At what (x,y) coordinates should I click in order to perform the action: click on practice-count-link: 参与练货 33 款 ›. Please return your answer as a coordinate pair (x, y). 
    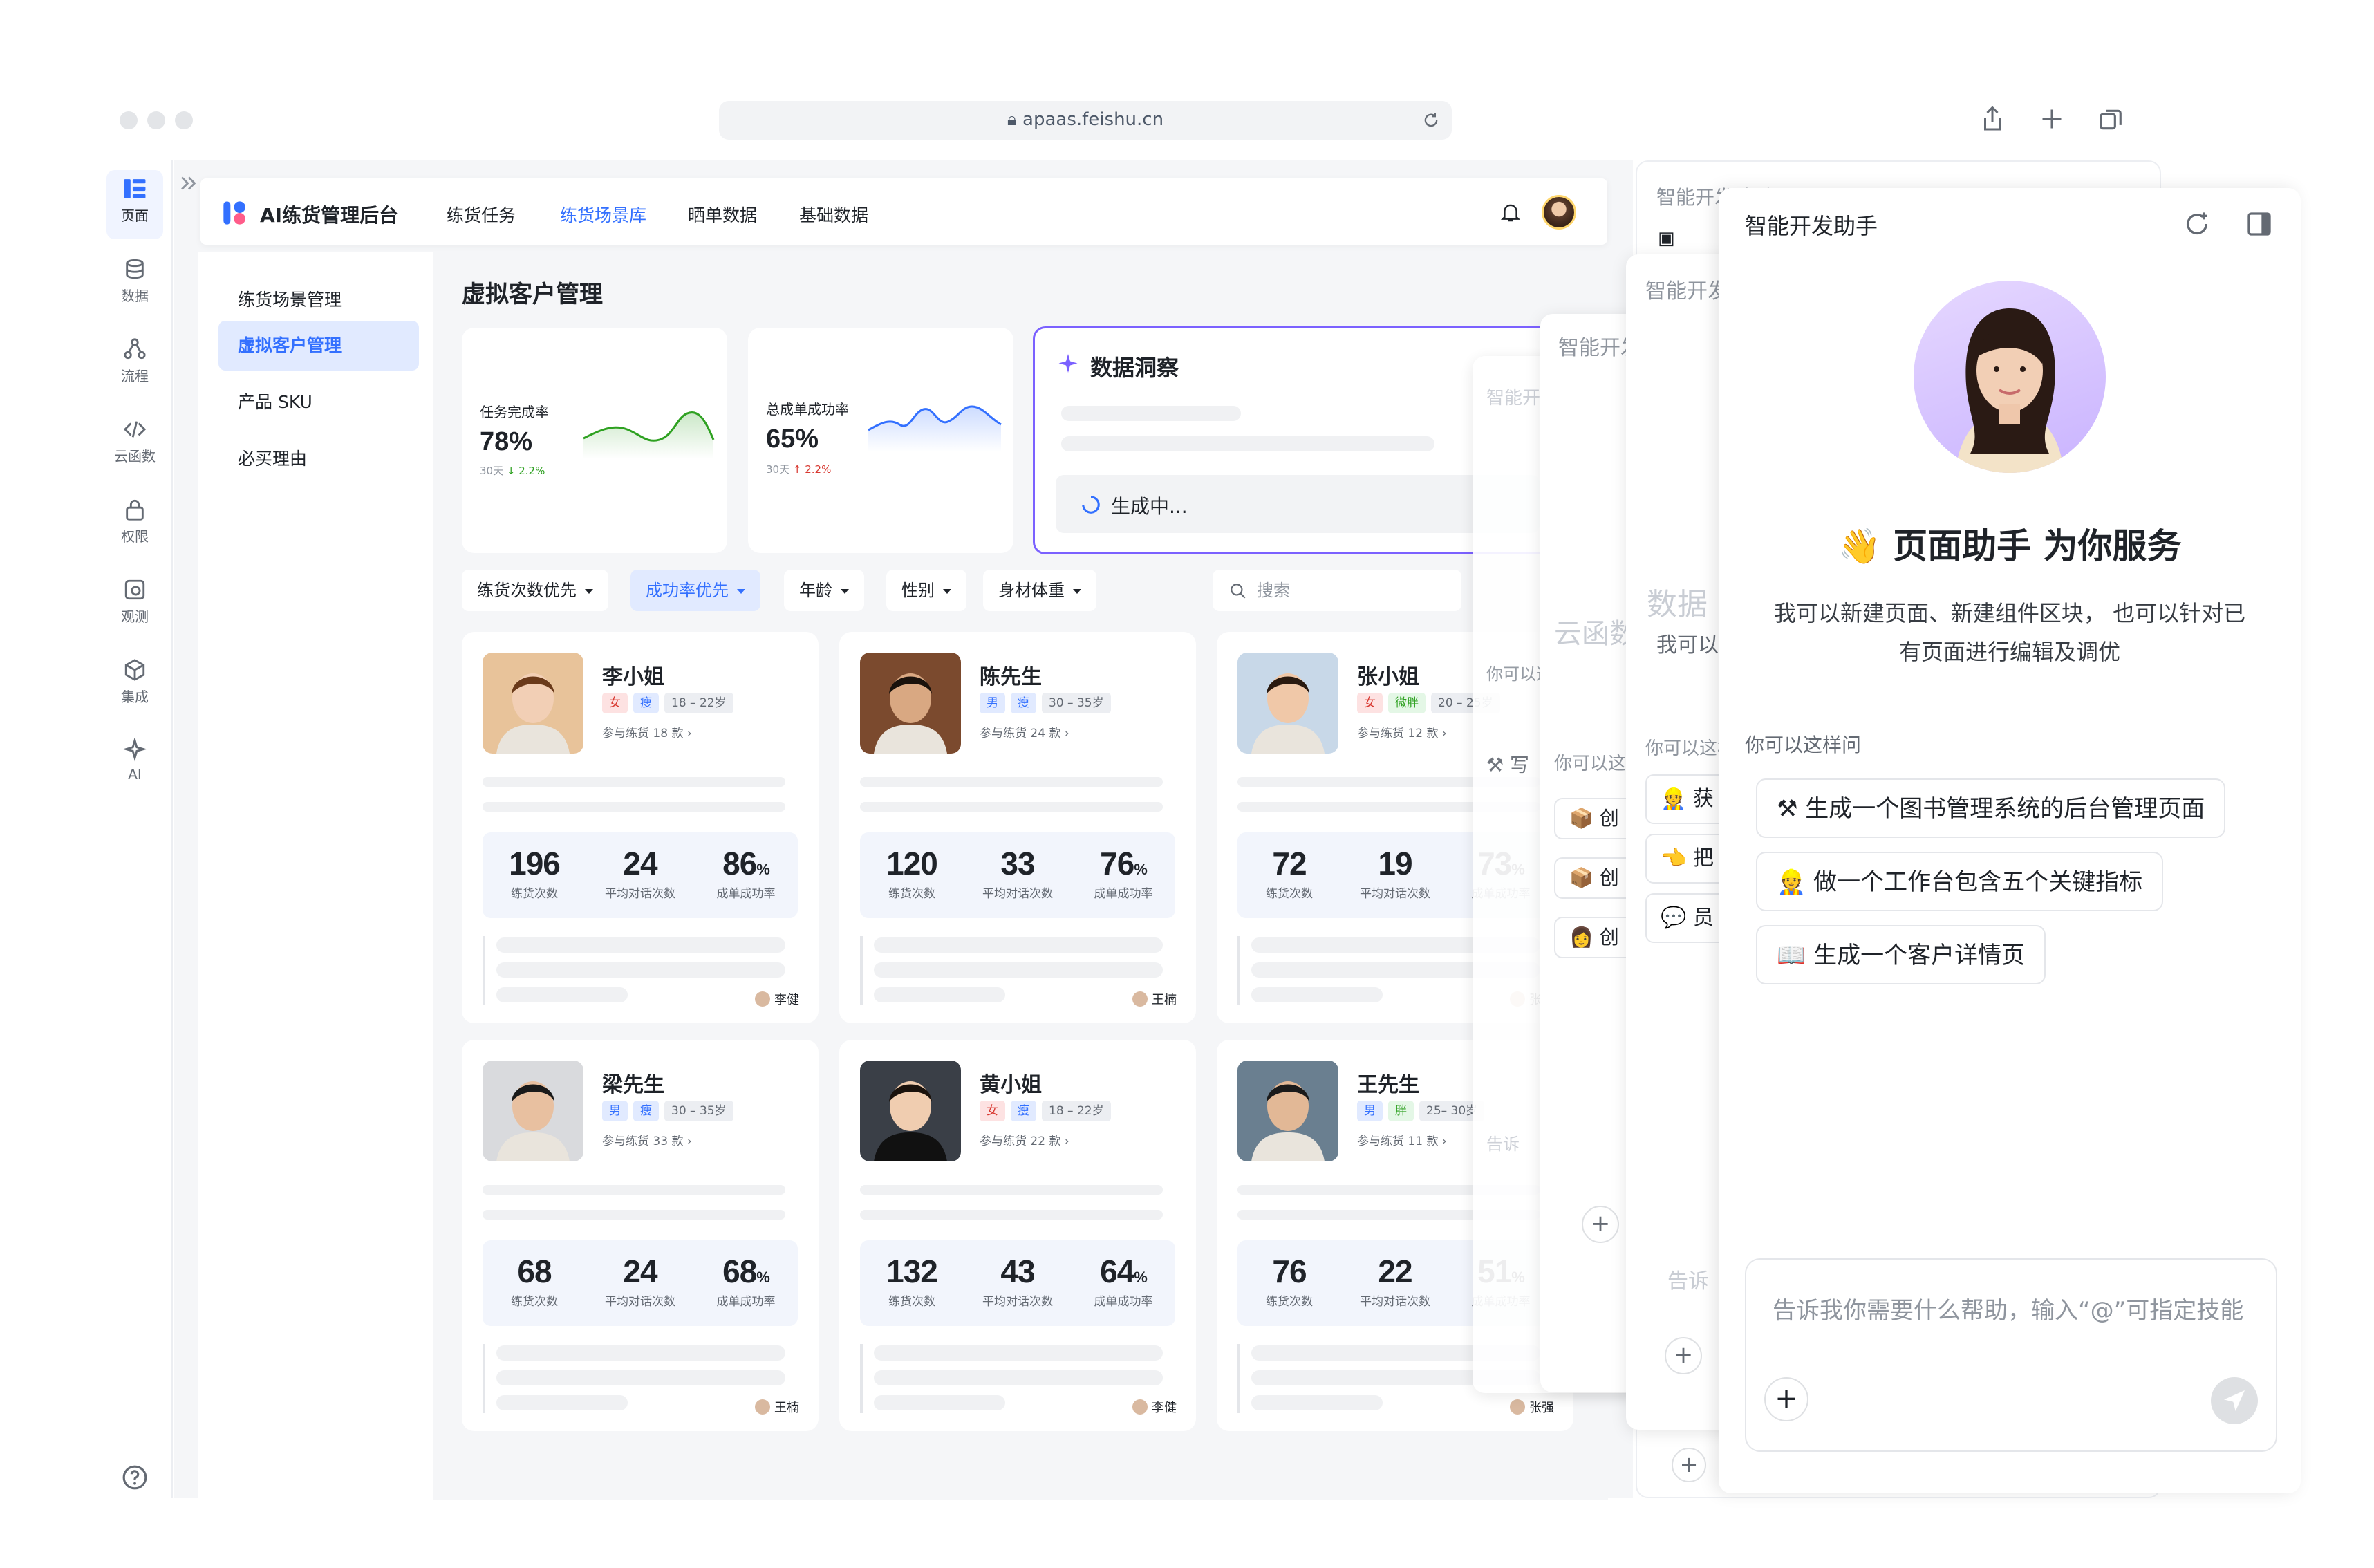
    Looking at the image, I should click on (647, 1139).